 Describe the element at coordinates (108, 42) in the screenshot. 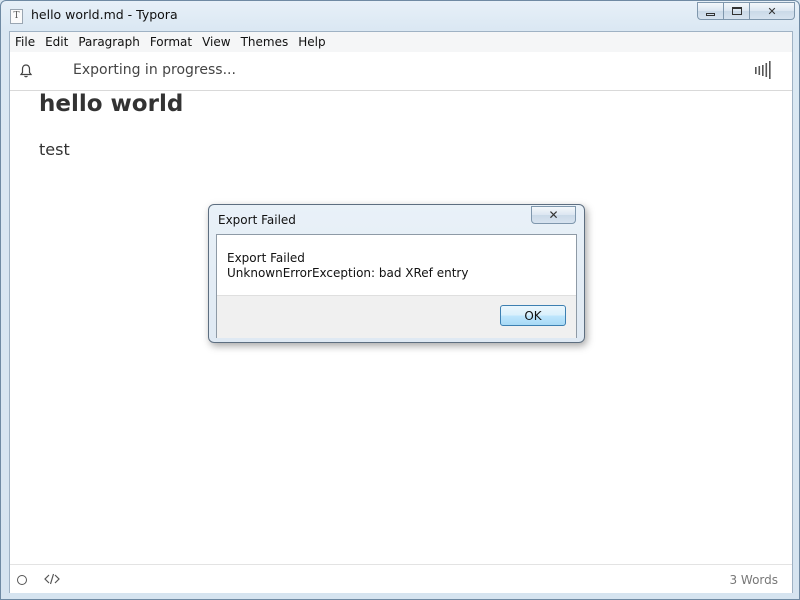

I see `menu-paragraph: Paragraph` at that location.